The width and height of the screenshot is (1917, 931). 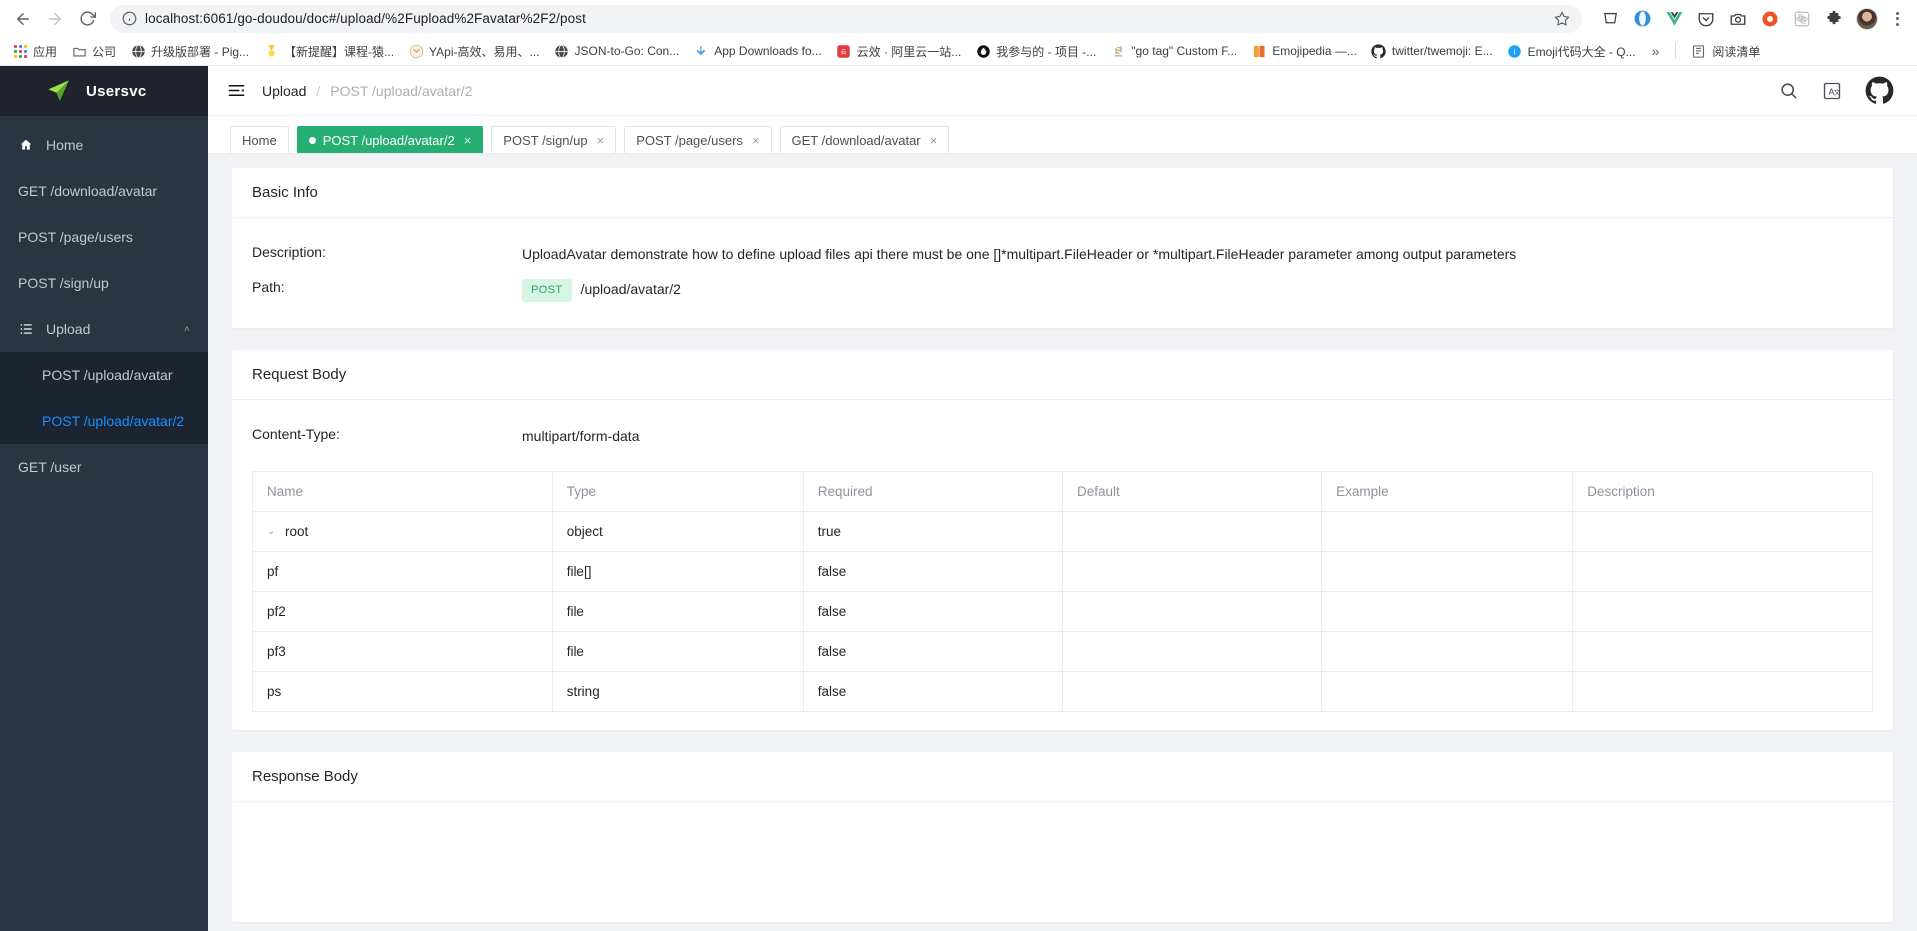 I want to click on path-row: Path: POST/upload/avatar/2, so click(x=1062, y=291).